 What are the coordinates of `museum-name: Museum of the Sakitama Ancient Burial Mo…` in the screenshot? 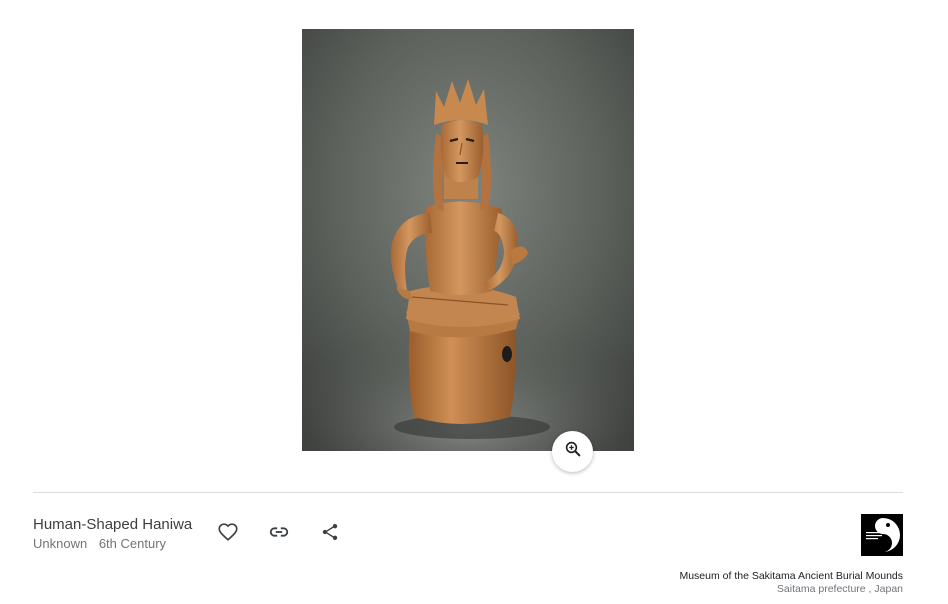 It's located at (791, 576).